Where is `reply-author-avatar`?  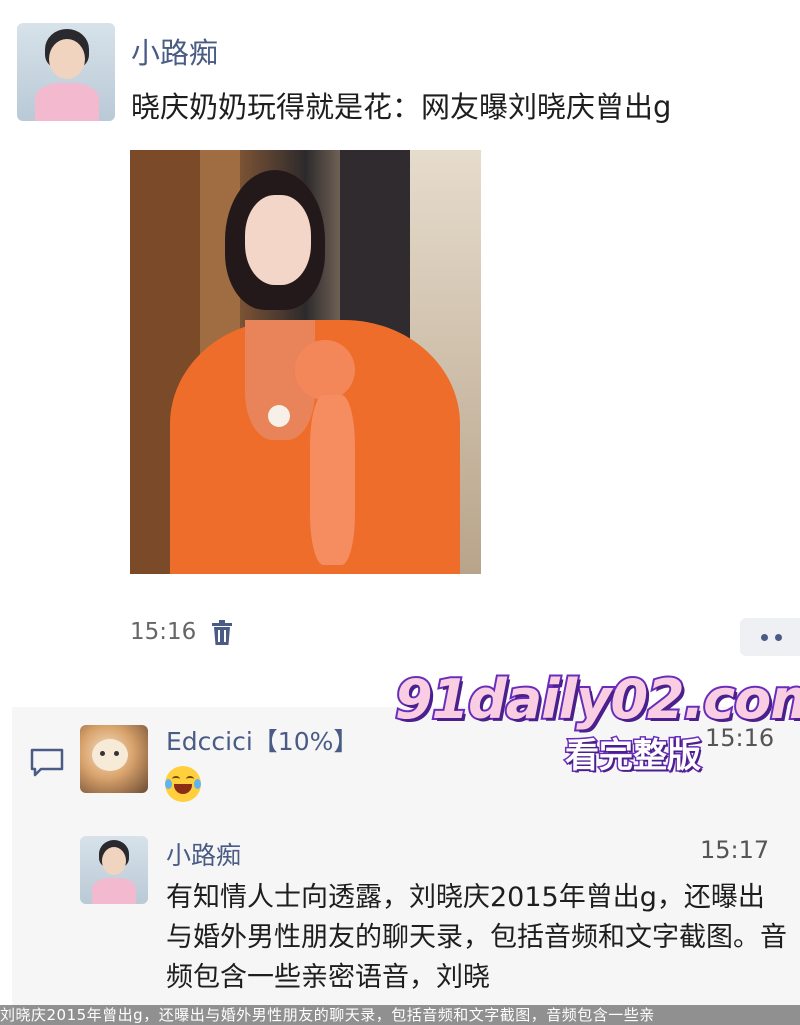
reply-author-avatar is located at coordinates (114, 870).